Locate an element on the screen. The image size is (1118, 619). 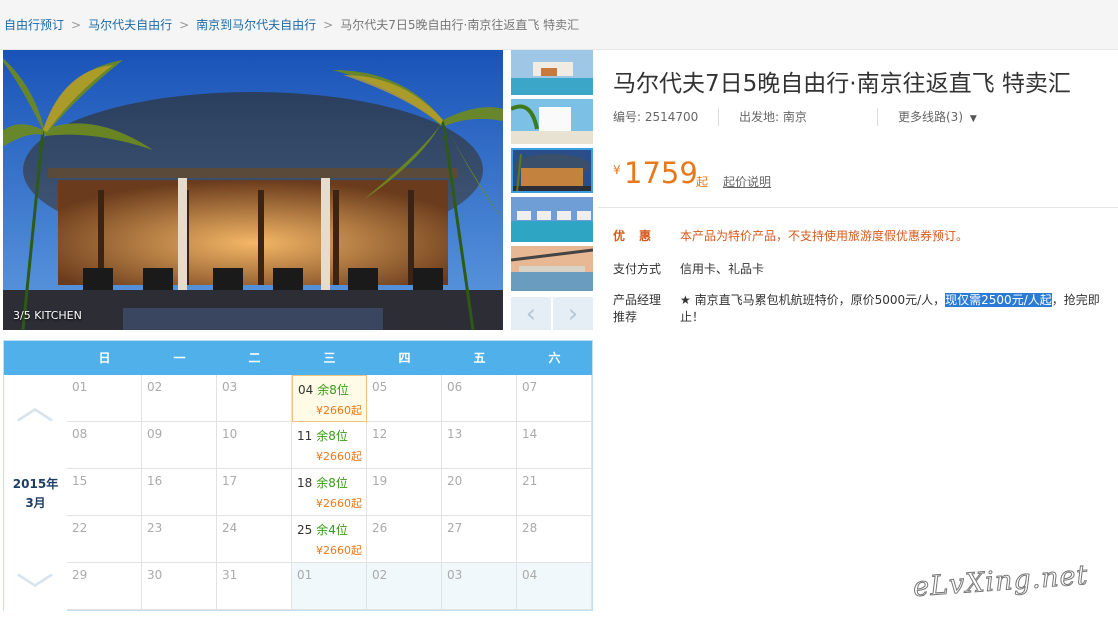
calendar-day-cell: 11 余8位 ¥2660起 is located at coordinates (329, 445).